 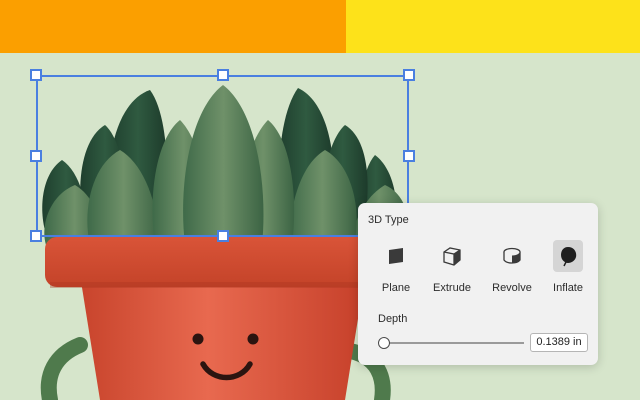 What do you see at coordinates (452, 288) in the screenshot?
I see `type-label: Extrude` at bounding box center [452, 288].